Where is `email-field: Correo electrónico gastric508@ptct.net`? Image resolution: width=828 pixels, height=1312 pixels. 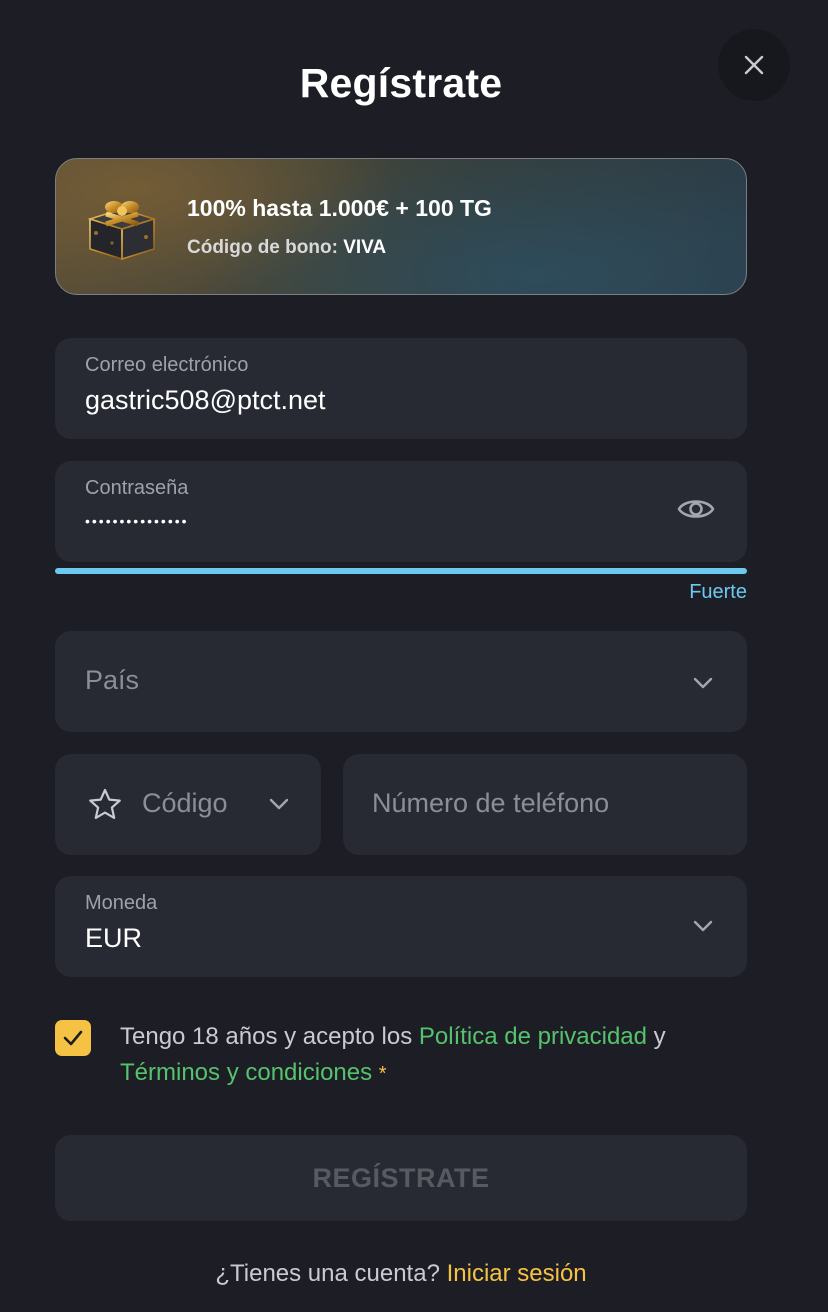
email-field: Correo electrónico gastric508@ptct.net is located at coordinates (401, 388).